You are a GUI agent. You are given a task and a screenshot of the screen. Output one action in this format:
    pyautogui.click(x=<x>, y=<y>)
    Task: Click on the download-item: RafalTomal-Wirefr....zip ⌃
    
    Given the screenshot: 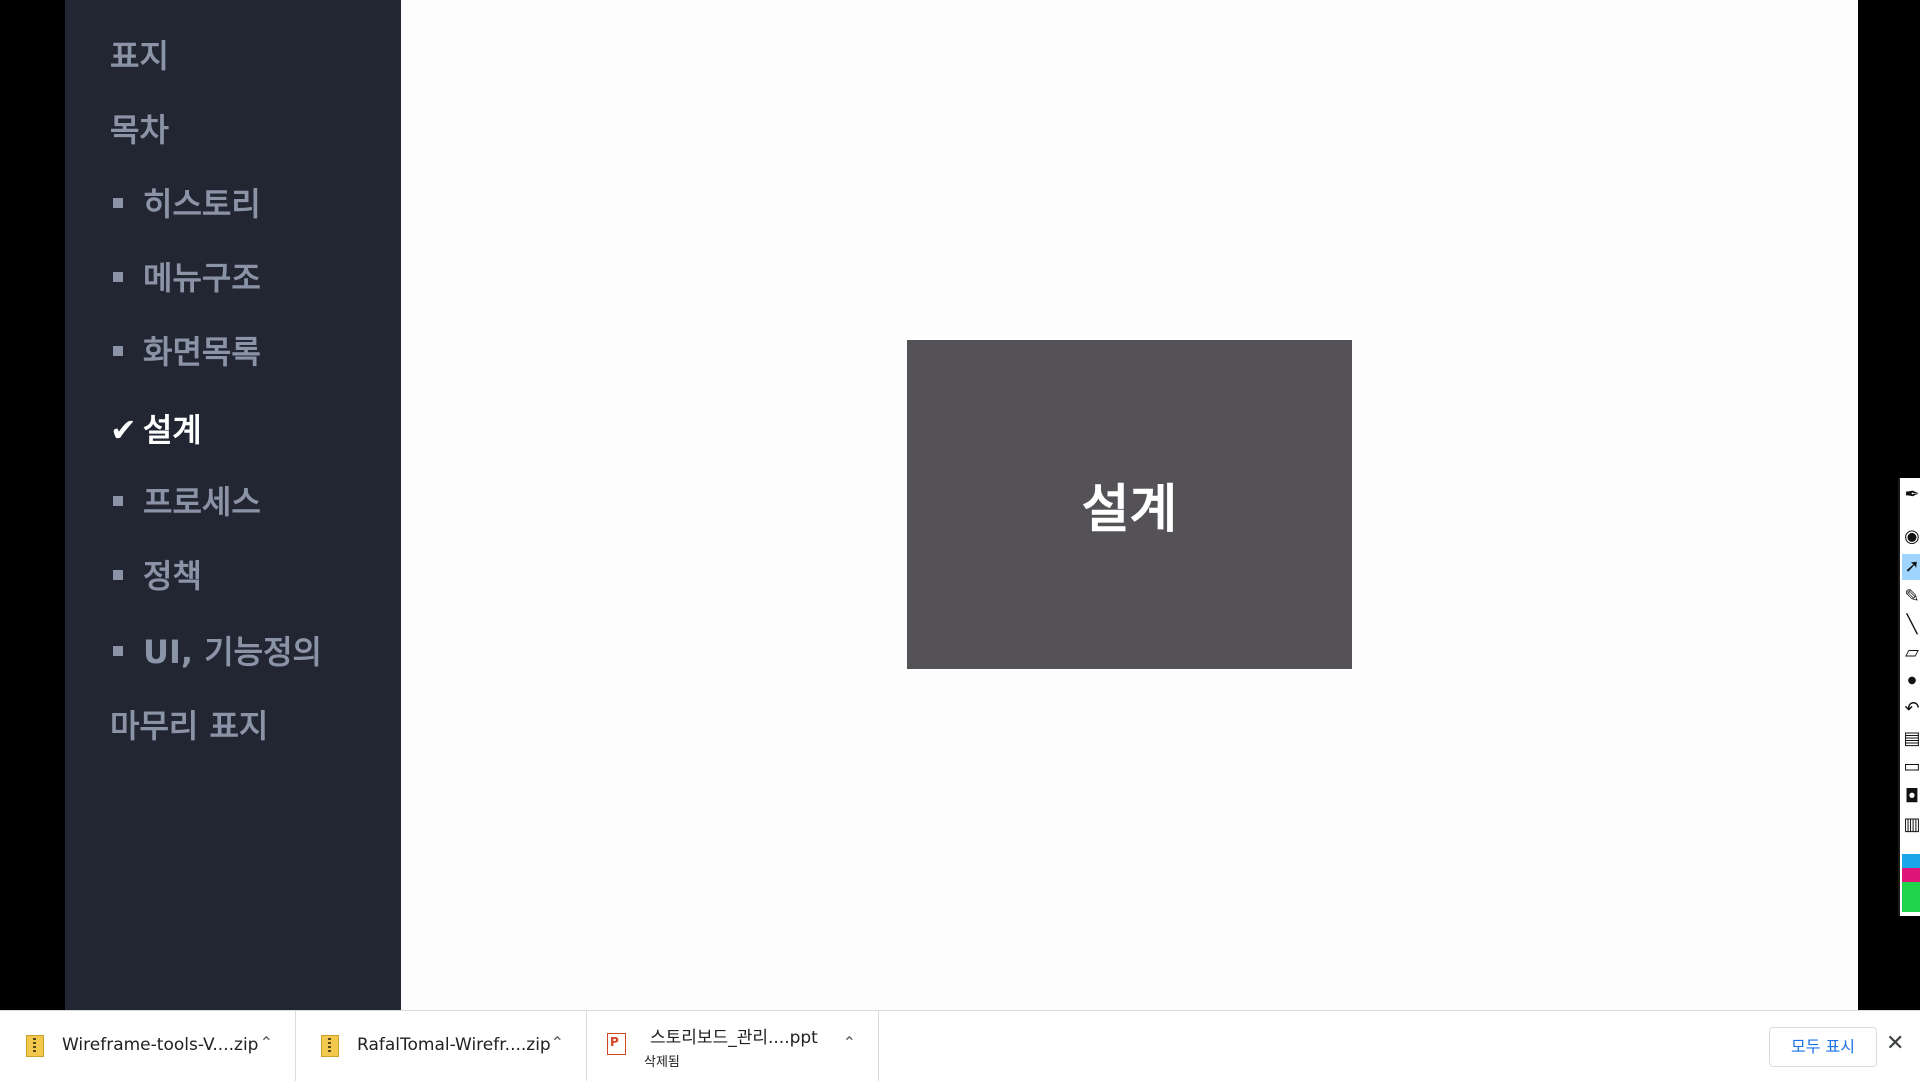 What is the action you would take?
    pyautogui.click(x=441, y=1046)
    